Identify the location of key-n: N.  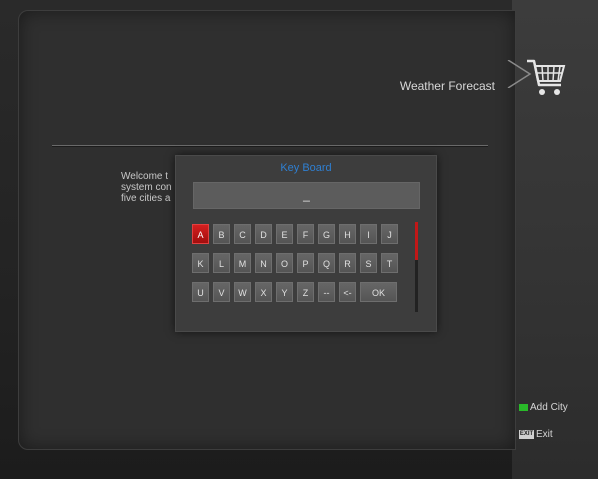
(263, 263).